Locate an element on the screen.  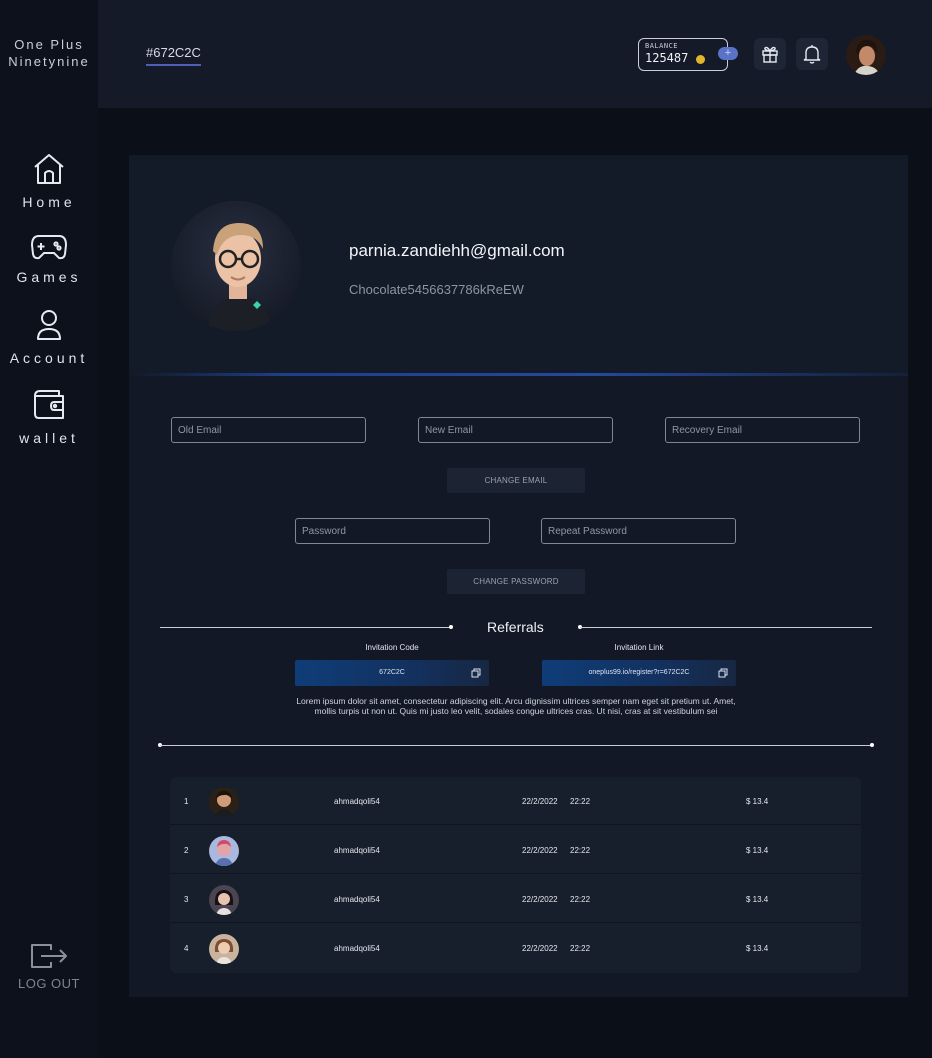
invitation-code-box: 672C2C is located at coordinates (392, 673).